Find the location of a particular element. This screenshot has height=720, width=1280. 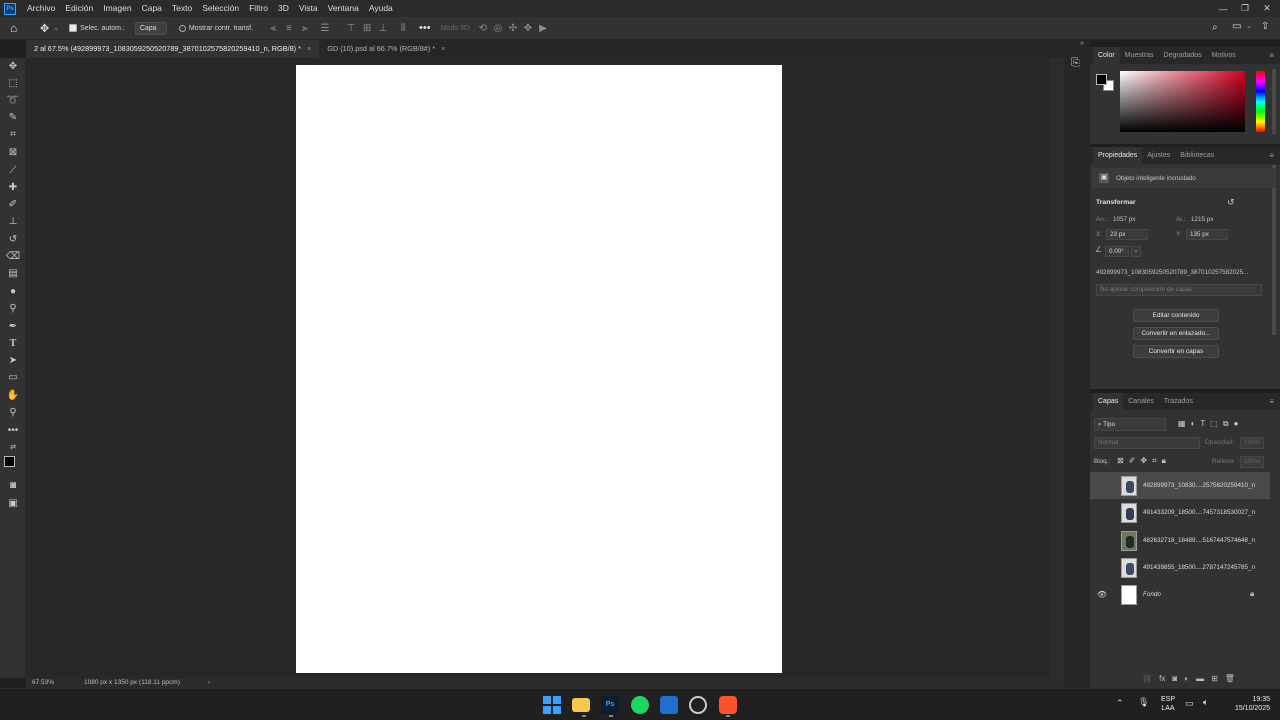

collapse-panels-icon: « is located at coordinates (1082, 43).